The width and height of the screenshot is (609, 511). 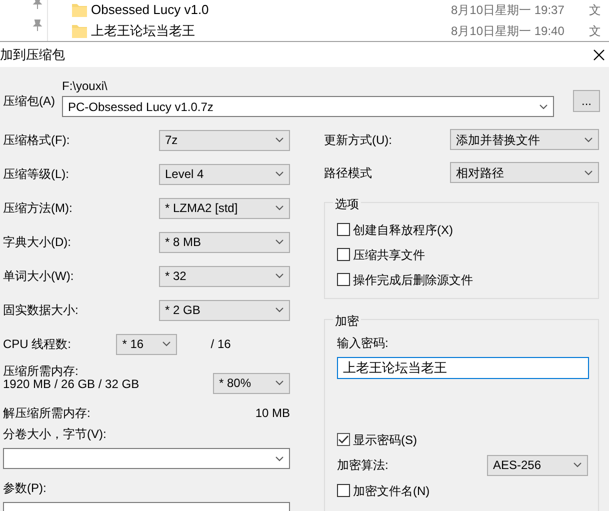 What do you see at coordinates (24, 488) in the screenshot?
I see `field-label: 参数(P):` at bounding box center [24, 488].